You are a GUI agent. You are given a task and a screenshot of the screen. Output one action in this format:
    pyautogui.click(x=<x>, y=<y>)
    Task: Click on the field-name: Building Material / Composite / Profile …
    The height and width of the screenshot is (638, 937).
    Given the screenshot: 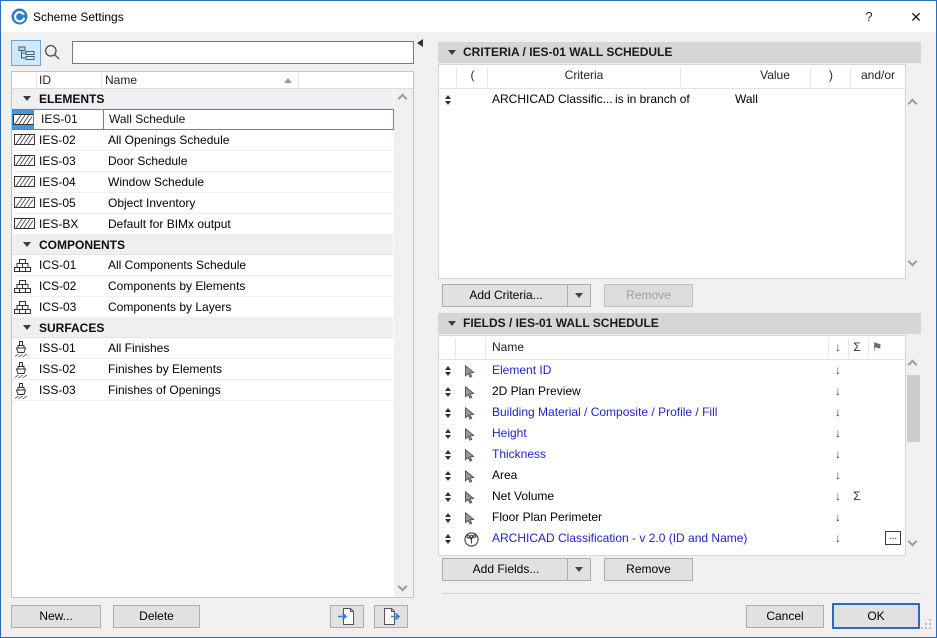 What is the action you would take?
    pyautogui.click(x=604, y=412)
    